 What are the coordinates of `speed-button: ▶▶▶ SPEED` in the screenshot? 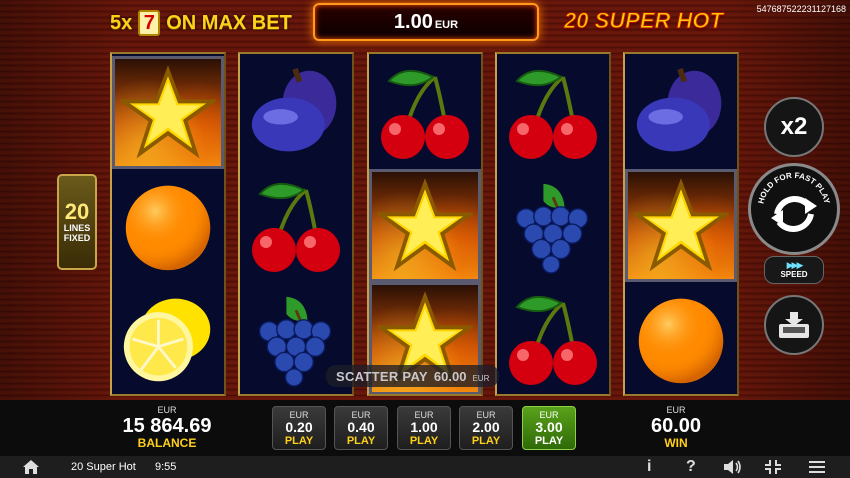 It's located at (794, 270).